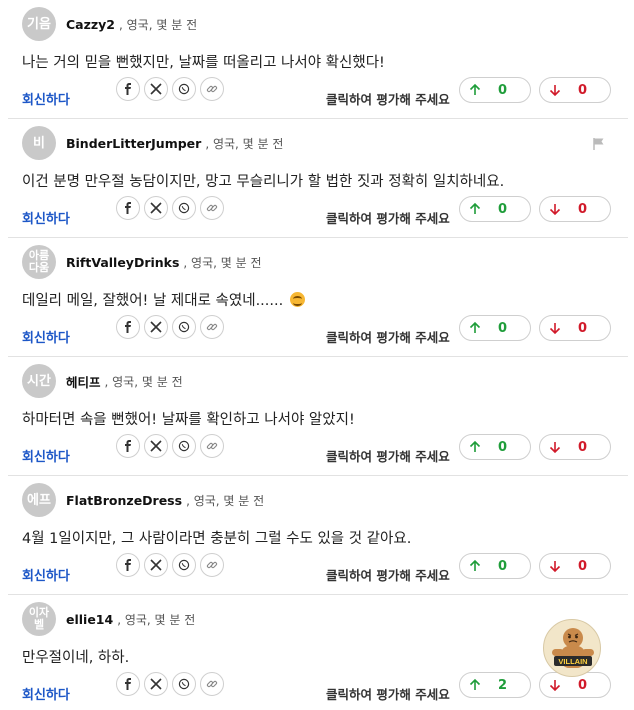  What do you see at coordinates (39, 500) in the screenshot?
I see `avatar: 에프` at bounding box center [39, 500].